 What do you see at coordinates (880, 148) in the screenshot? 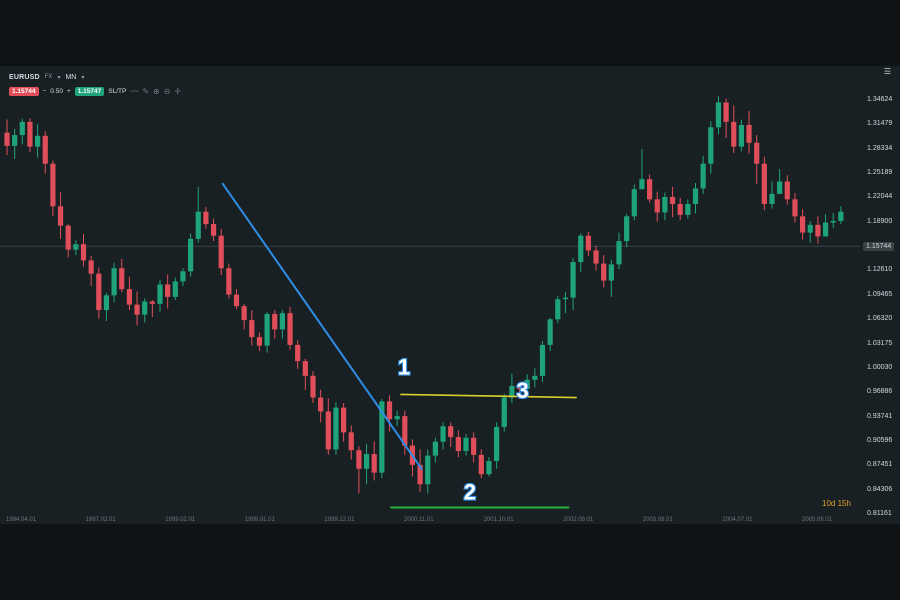
I see `price-tick-label: 1.28334` at bounding box center [880, 148].